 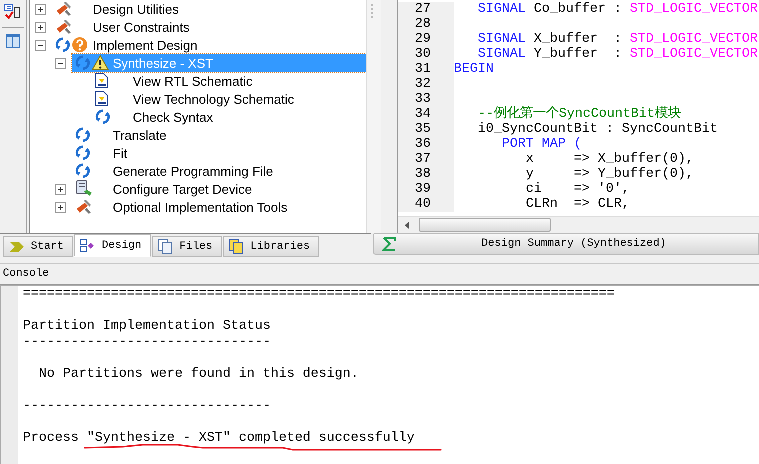 I want to click on line-number: 36, so click(x=426, y=144).